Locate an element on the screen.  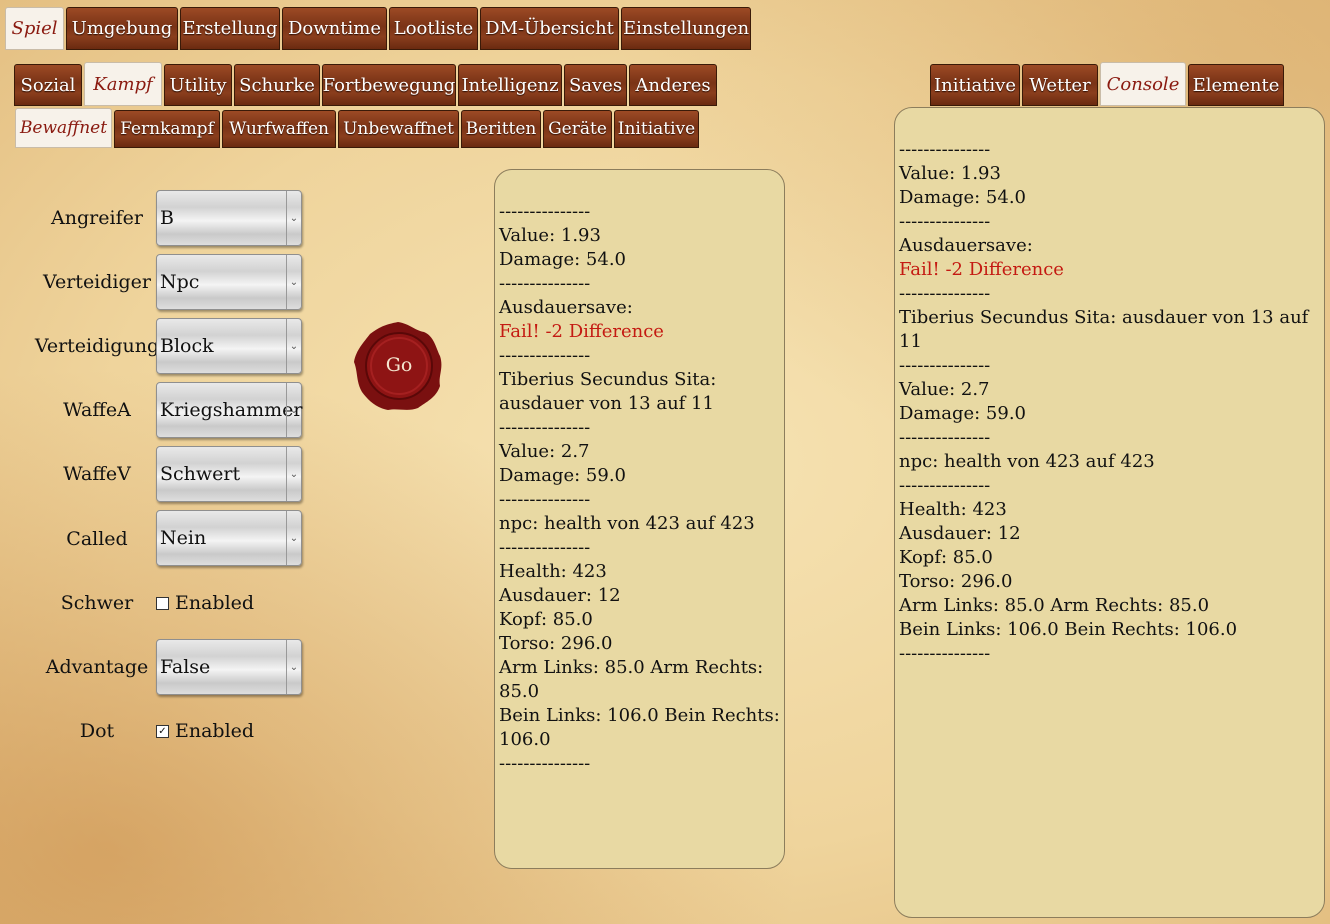
tab-downtime: Downtime is located at coordinates (334, 28).